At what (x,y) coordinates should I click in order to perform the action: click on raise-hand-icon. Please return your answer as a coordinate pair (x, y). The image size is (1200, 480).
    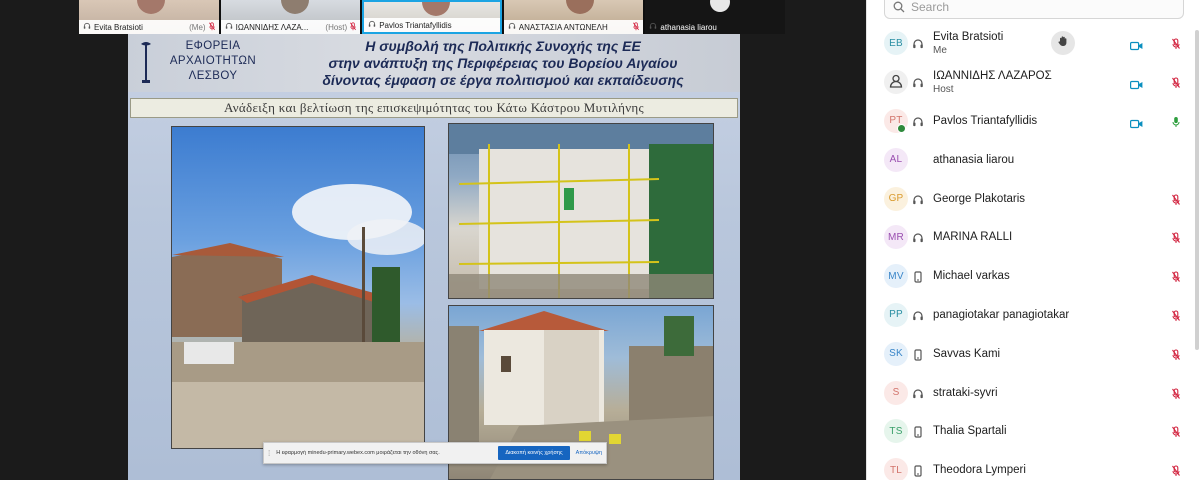
    Looking at the image, I should click on (1063, 43).